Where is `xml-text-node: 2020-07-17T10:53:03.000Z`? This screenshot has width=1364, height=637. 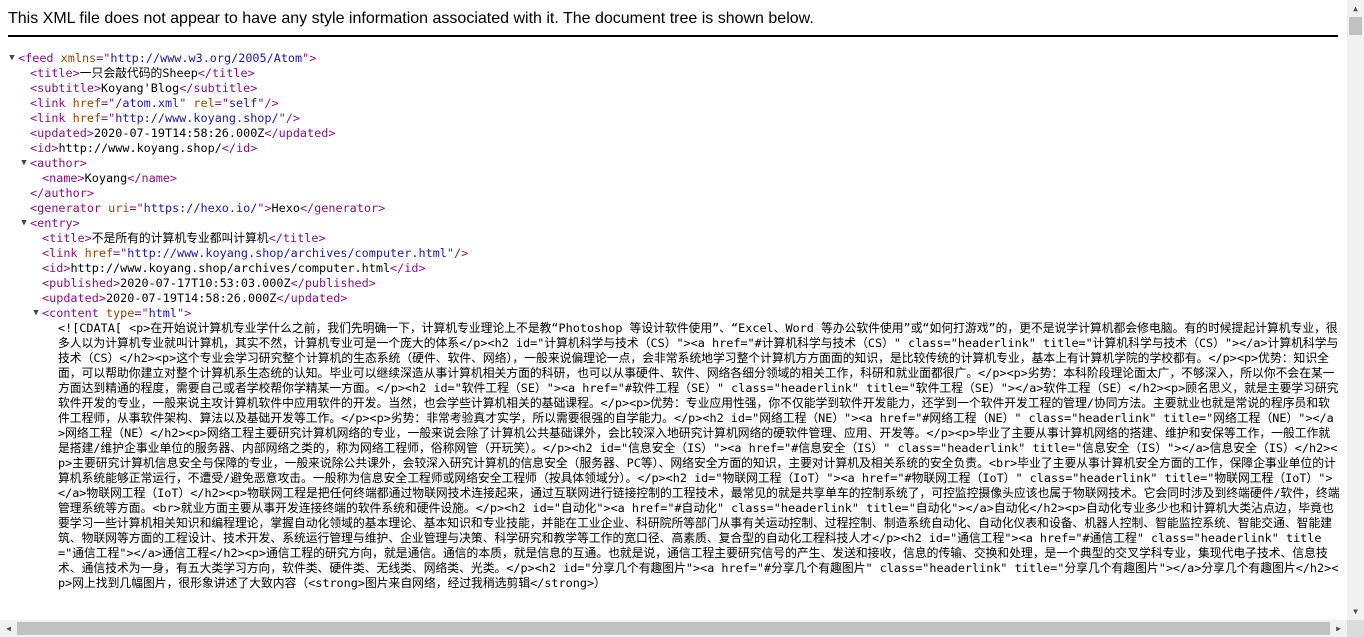 xml-text-node: 2020-07-17T10:53:03.000Z is located at coordinates (205, 283).